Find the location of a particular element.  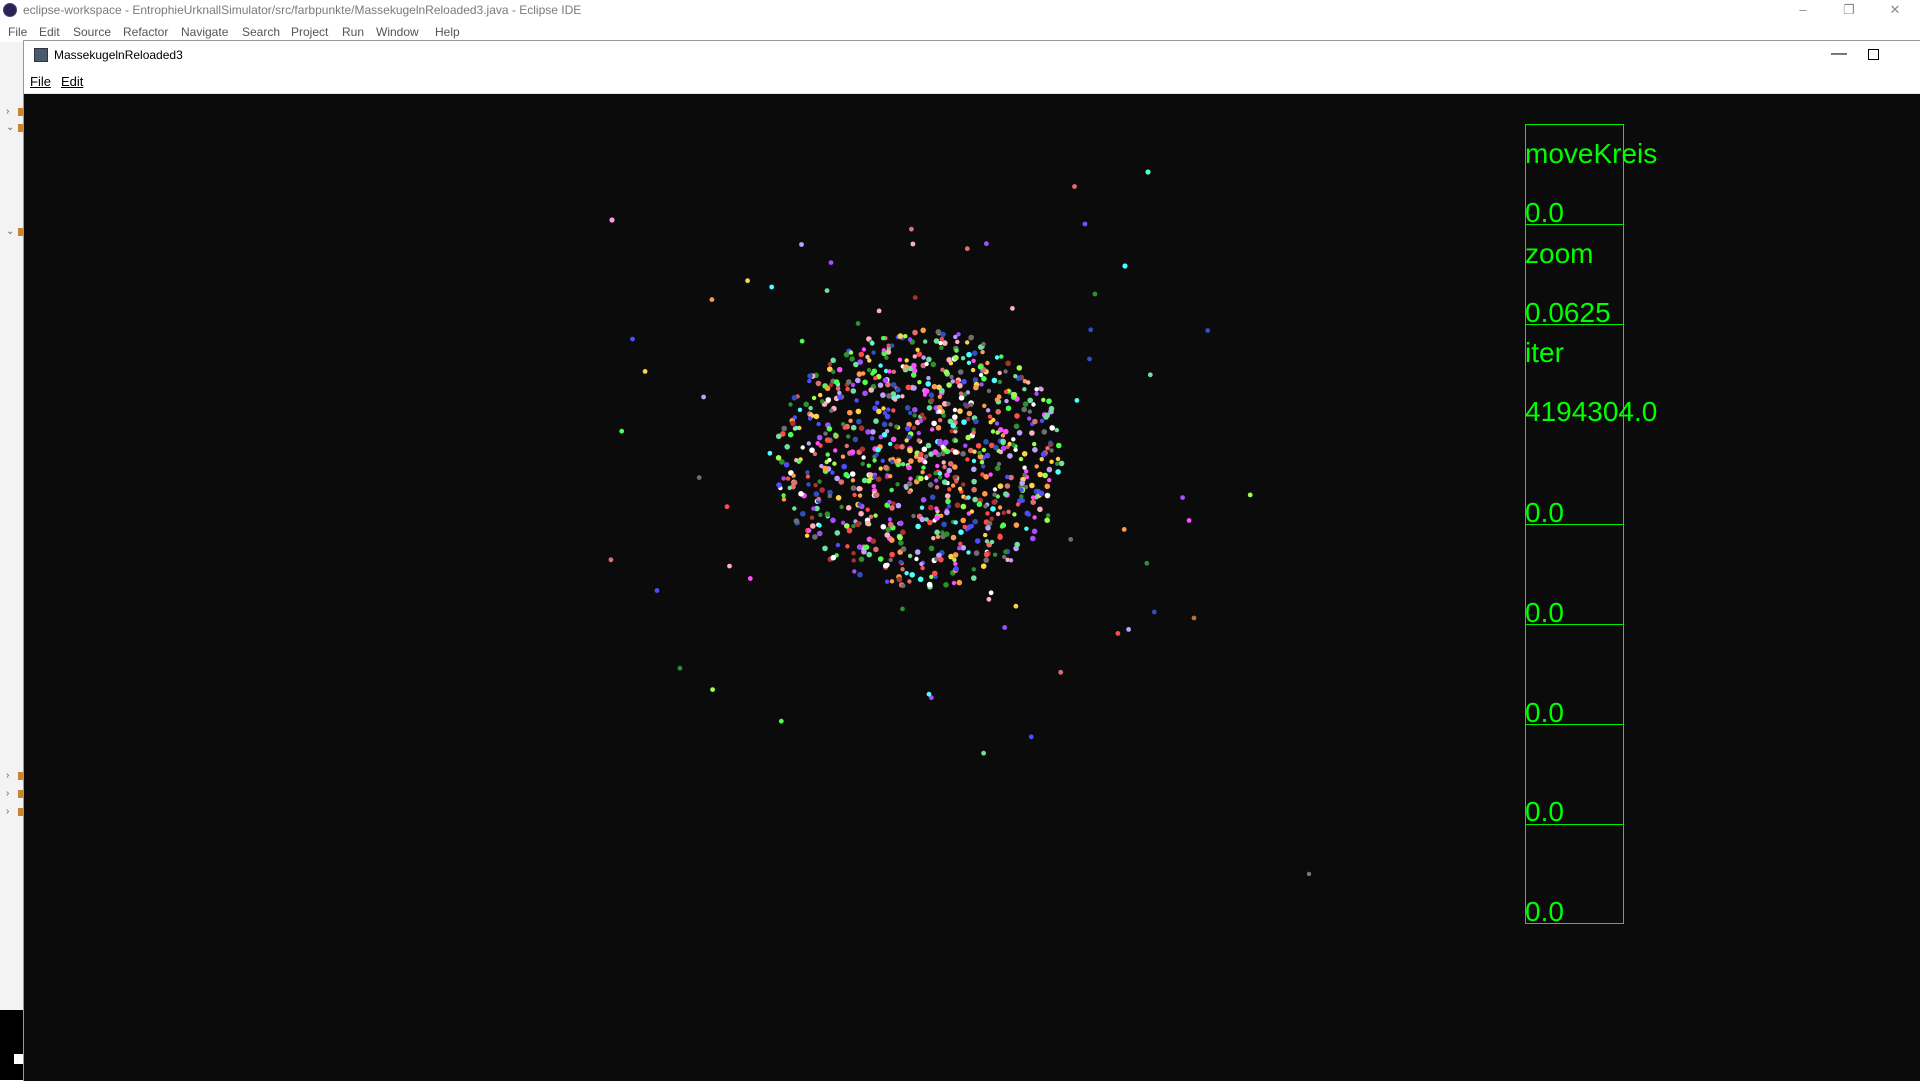

app-menu-file: File is located at coordinates (40, 81).